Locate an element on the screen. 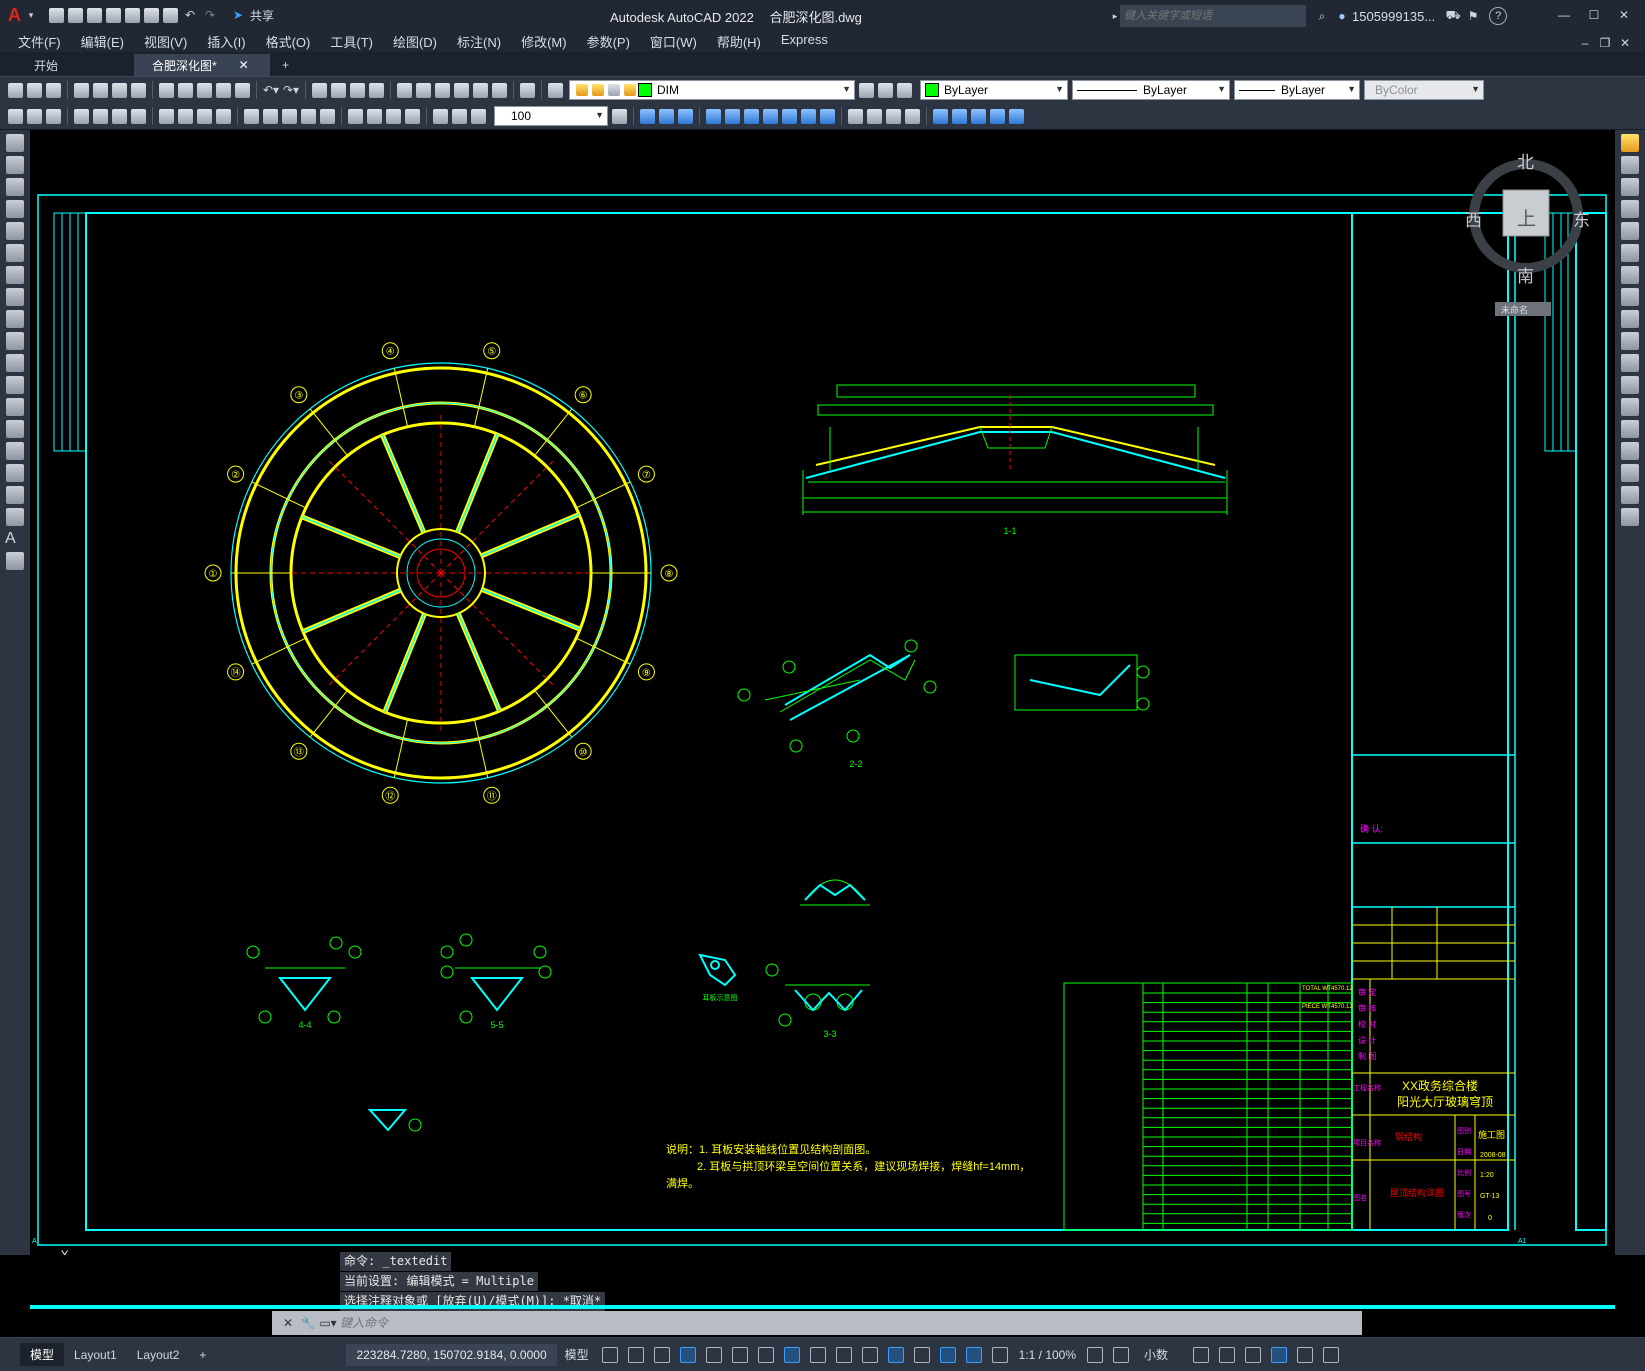 This screenshot has height=1371, width=1645. lineweight-dropdown: ByLayer ▼ is located at coordinates (1297, 90).